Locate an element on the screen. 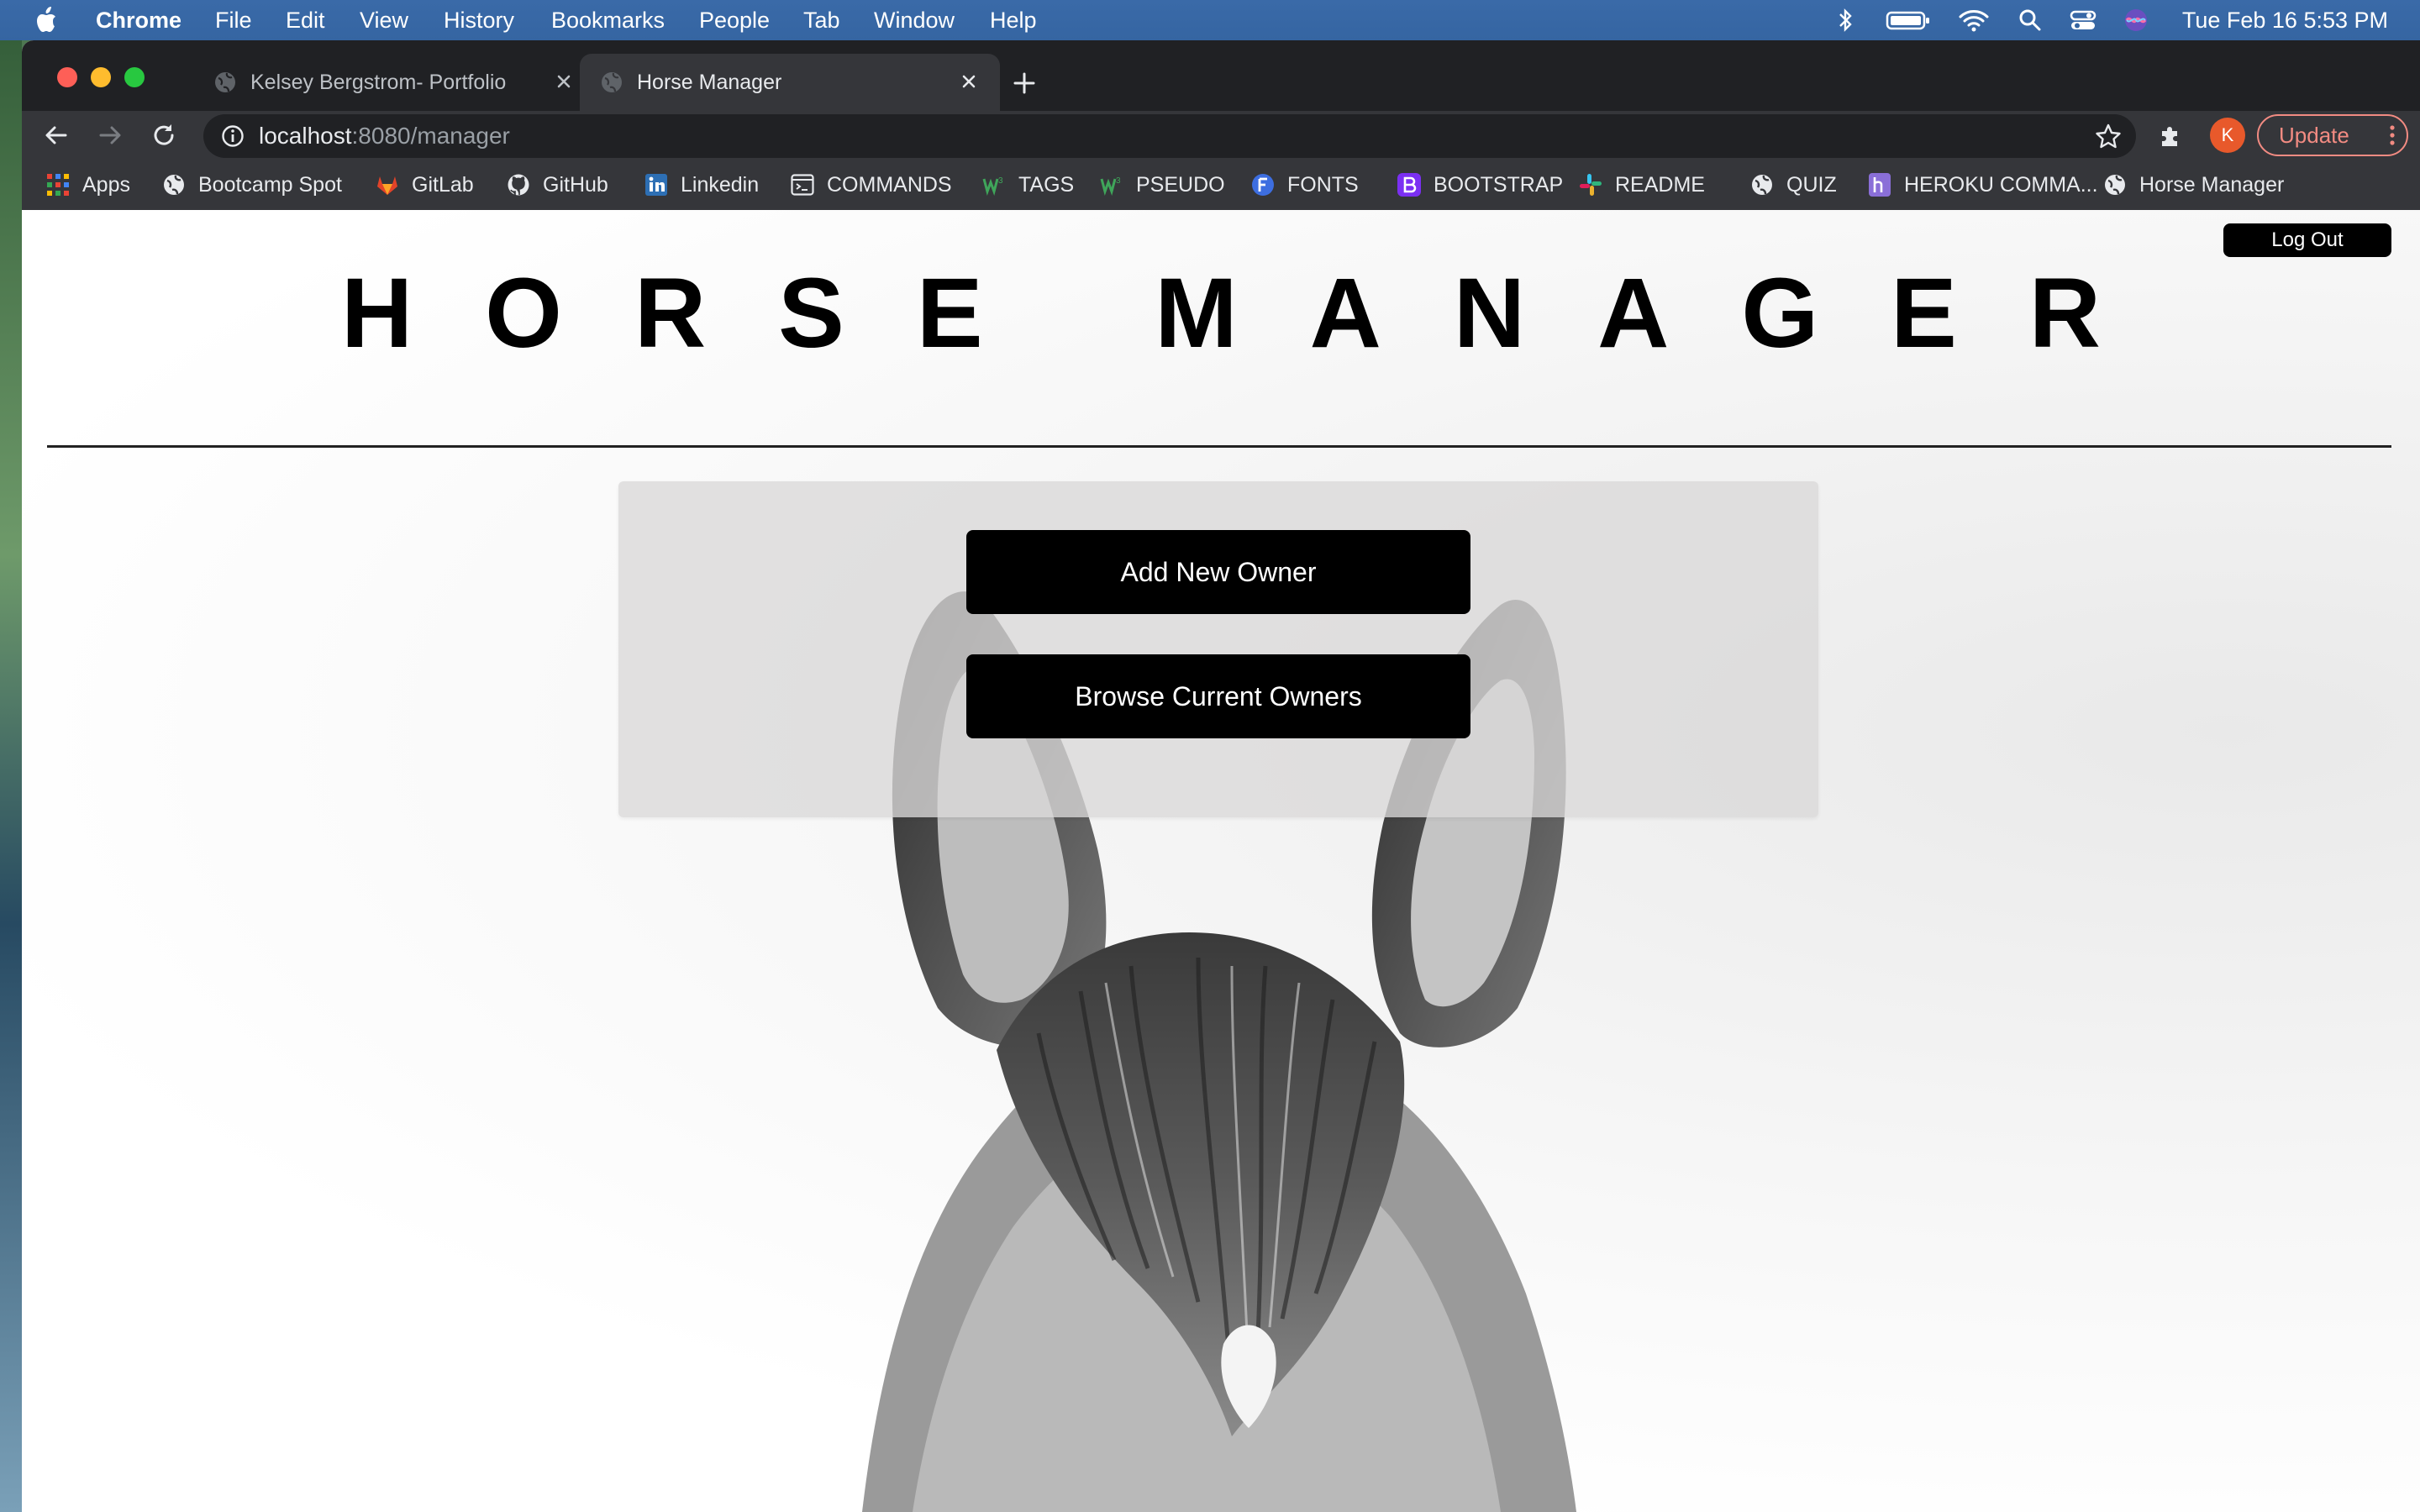 The width and height of the screenshot is (2420, 1512). extensions-puzzle-icon is located at coordinates (2170, 135).